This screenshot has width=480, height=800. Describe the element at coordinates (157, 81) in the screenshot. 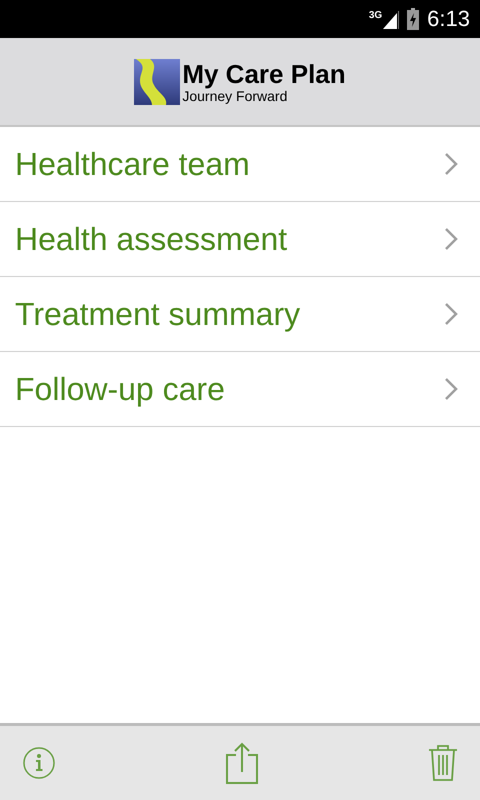

I see `logo-icon` at that location.